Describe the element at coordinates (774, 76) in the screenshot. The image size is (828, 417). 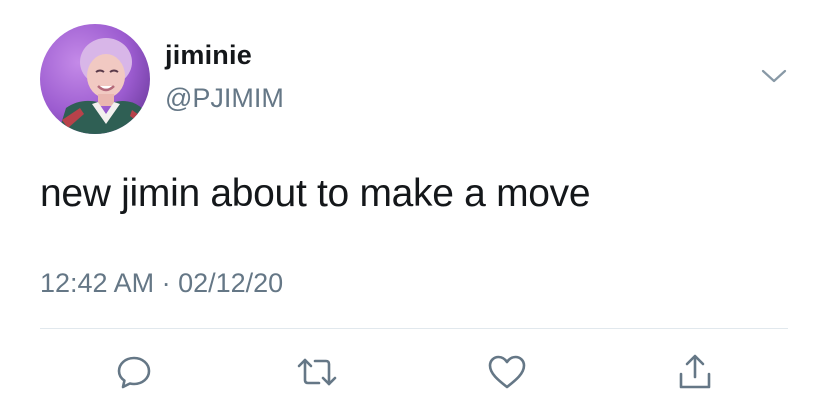
I see `chevron-down-icon` at that location.